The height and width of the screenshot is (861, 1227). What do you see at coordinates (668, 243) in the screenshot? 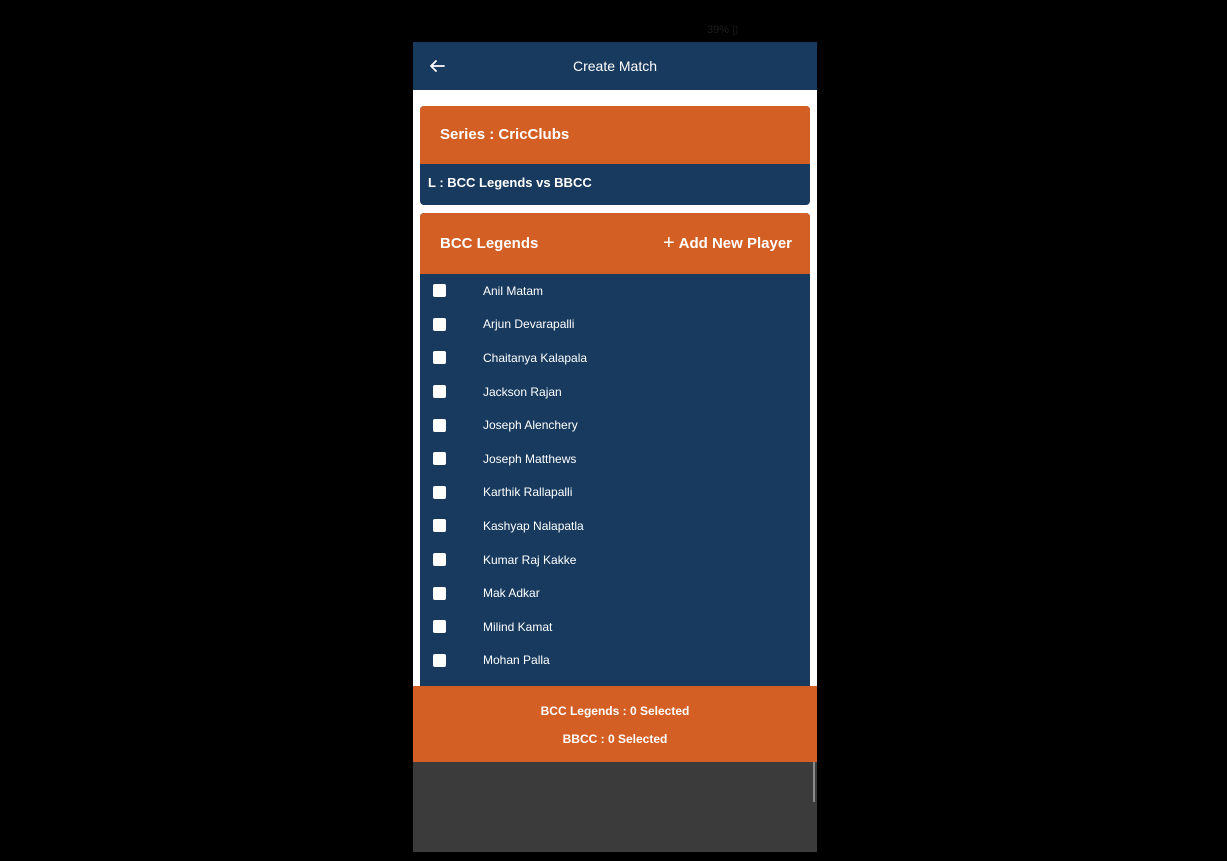
I see `plus-icon: +` at bounding box center [668, 243].